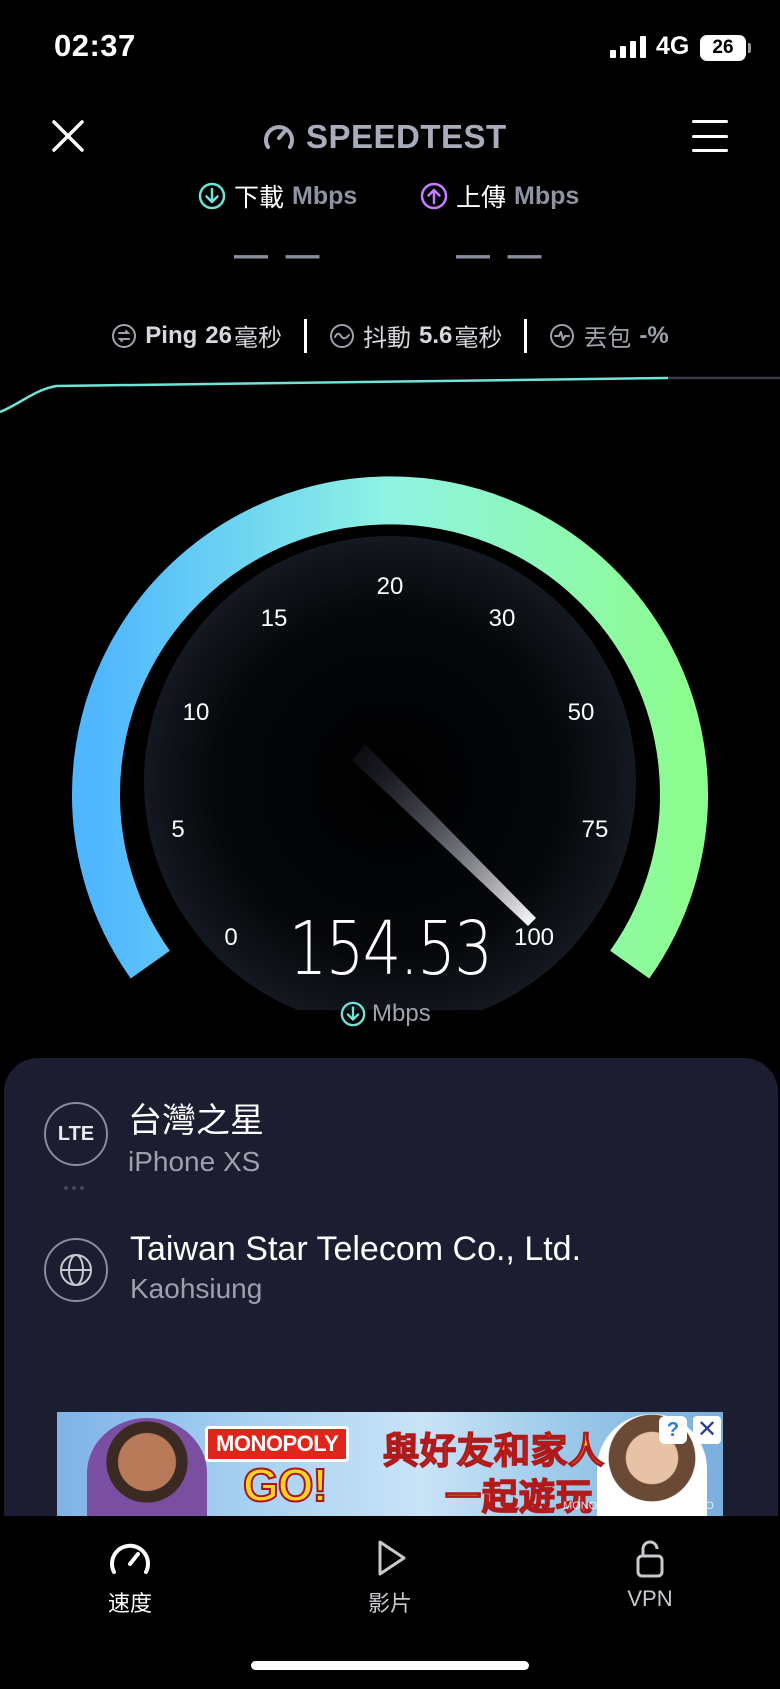 This screenshot has width=780, height=1689. Describe the element at coordinates (725, 48) in the screenshot. I see `battery-icon: 26` at that location.